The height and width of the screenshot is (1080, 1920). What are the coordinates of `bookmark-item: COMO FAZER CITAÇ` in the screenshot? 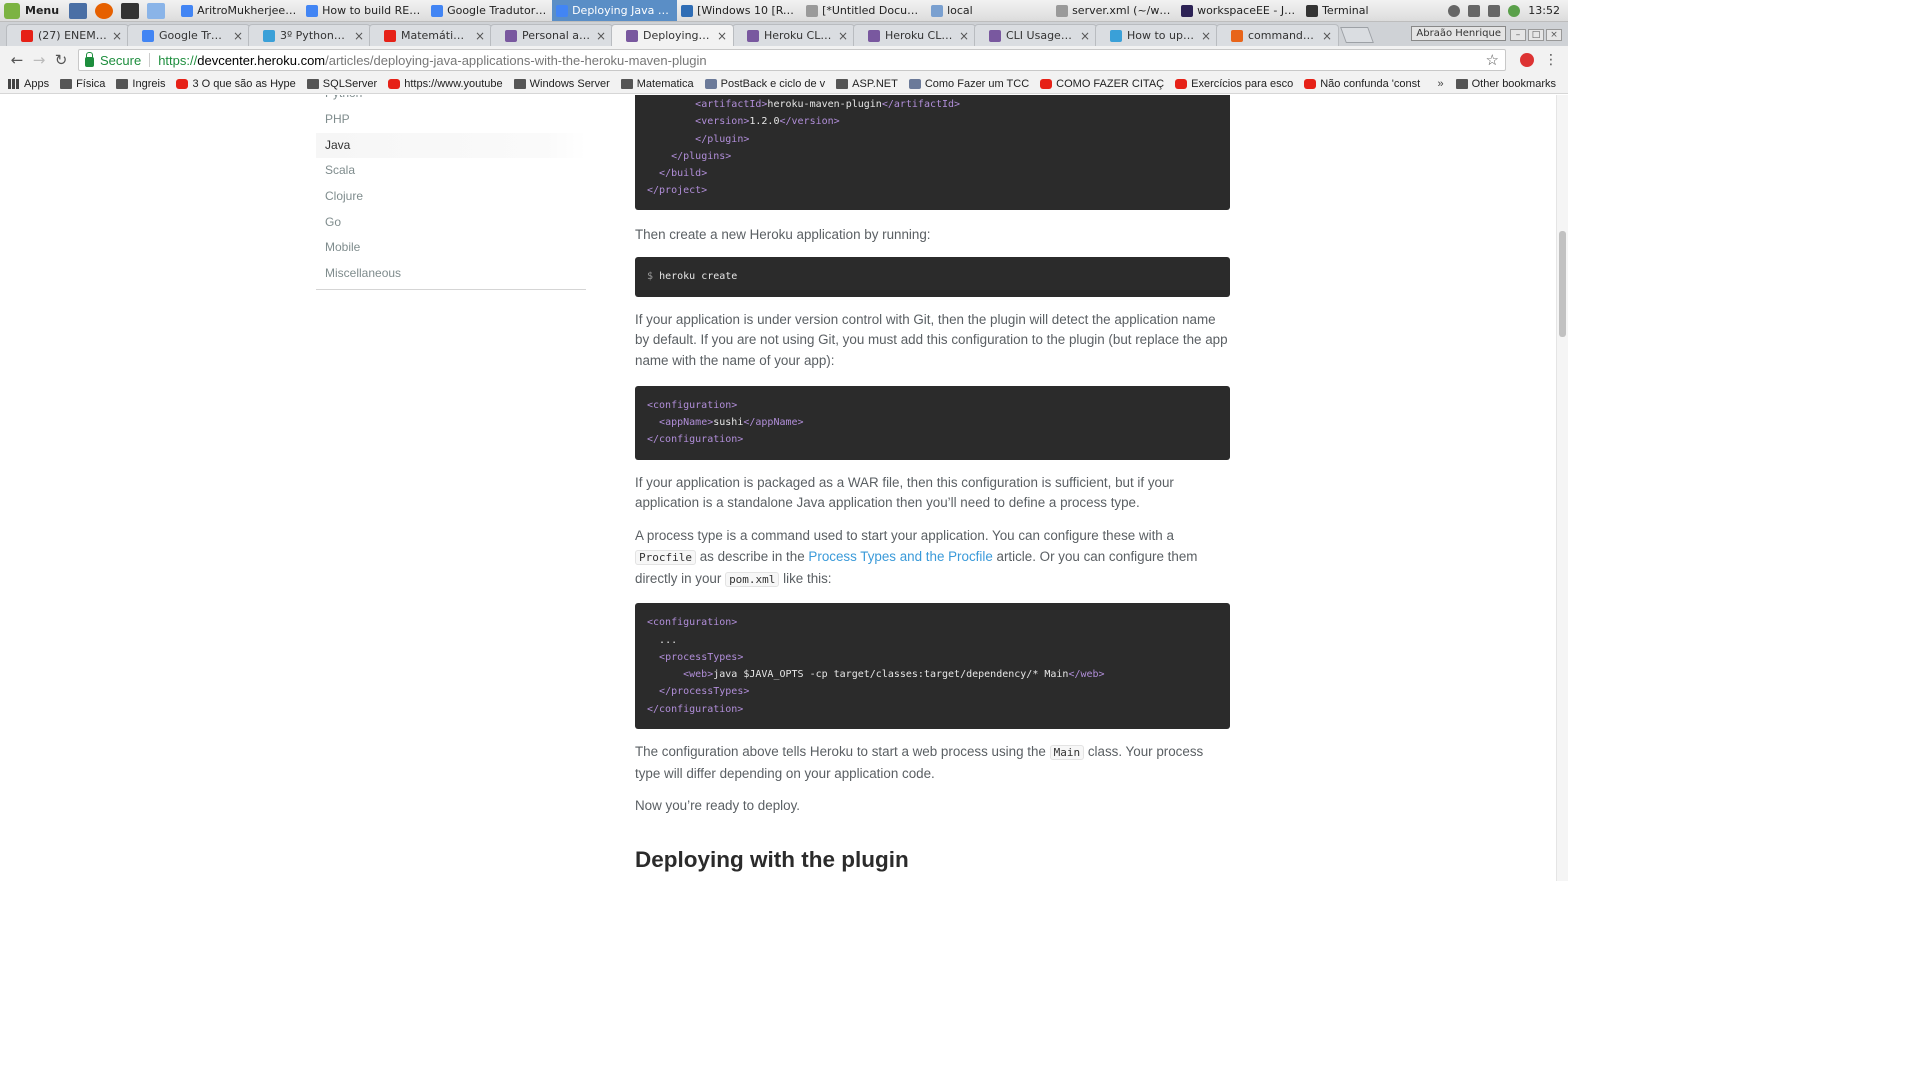 It's located at (1102, 84).